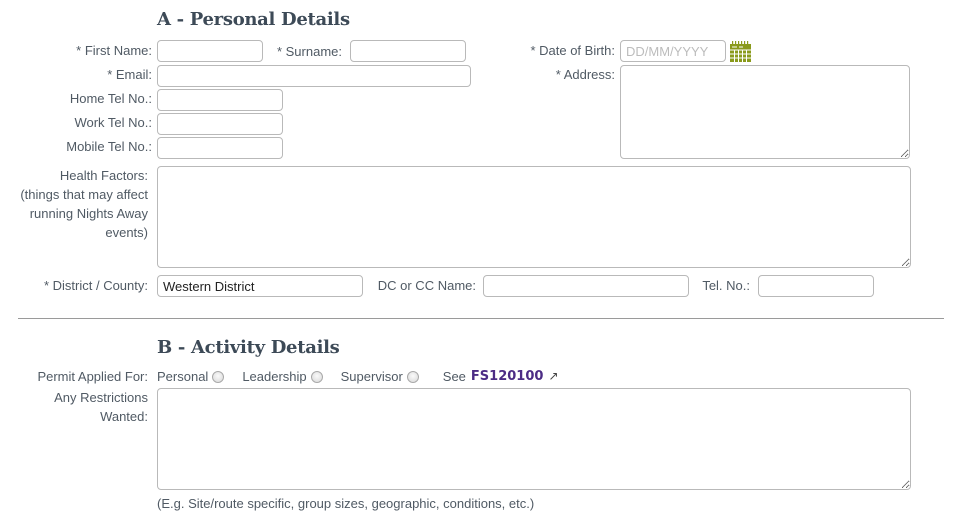  What do you see at coordinates (220, 148) in the screenshot?
I see `mobile-tel-input` at bounding box center [220, 148].